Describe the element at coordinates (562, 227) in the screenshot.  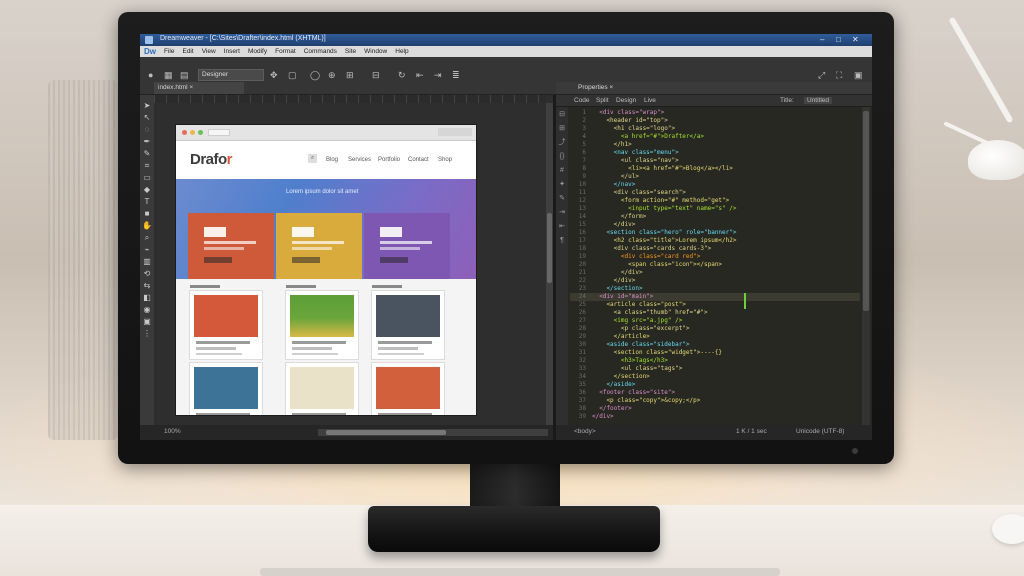
I see `outdent-icon: ⇤` at that location.